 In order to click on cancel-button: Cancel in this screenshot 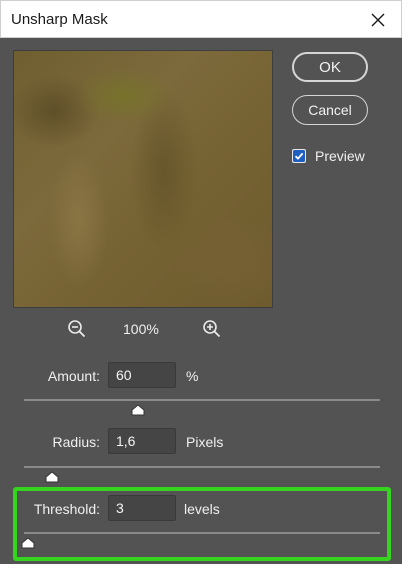, I will do `click(330, 110)`.